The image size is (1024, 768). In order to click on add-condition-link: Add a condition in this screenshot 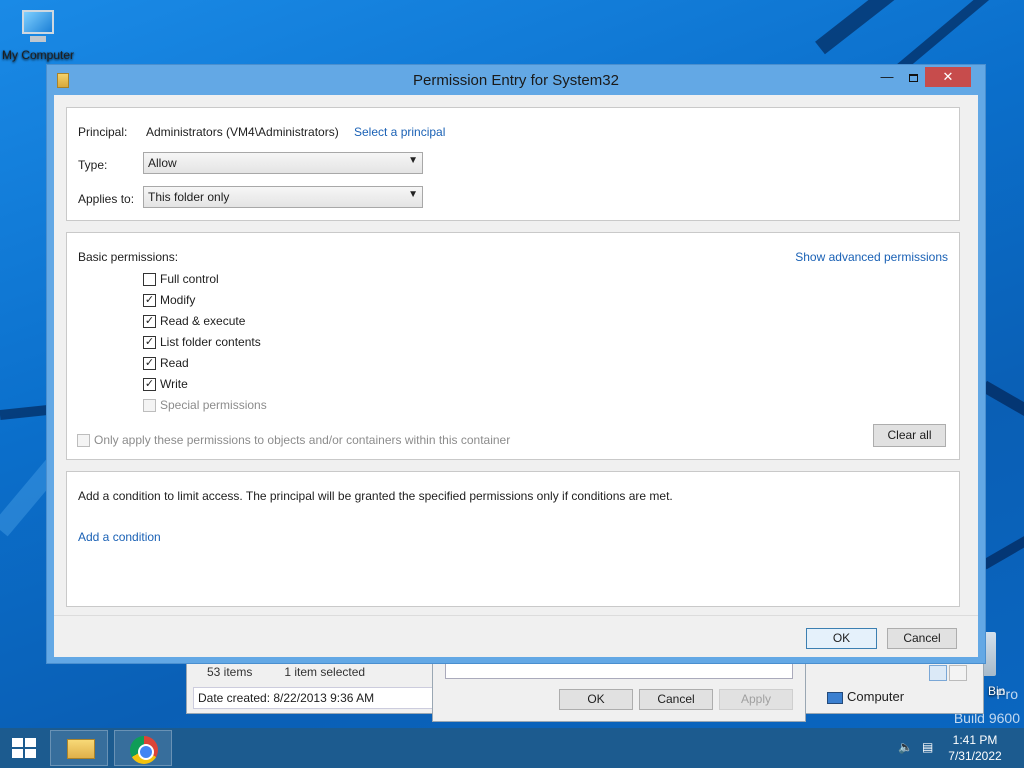, I will do `click(119, 537)`.